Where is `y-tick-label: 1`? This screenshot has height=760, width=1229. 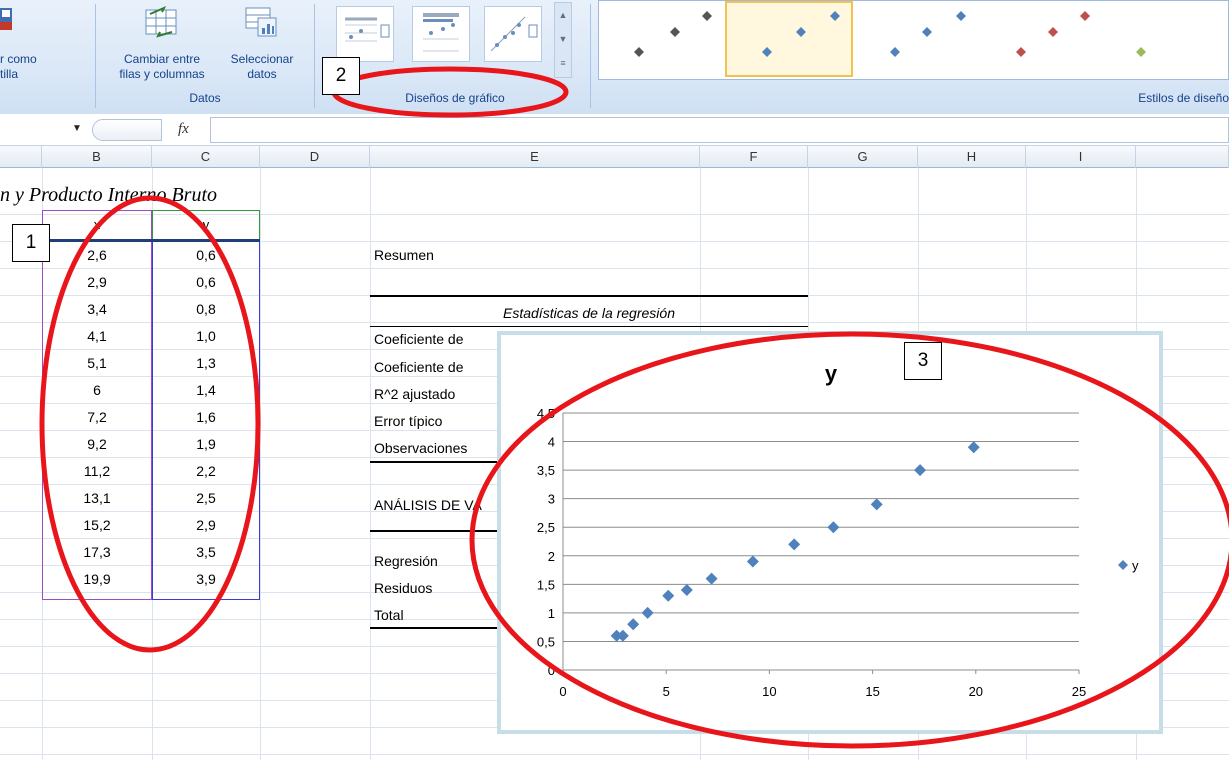
y-tick-label: 1 is located at coordinates (551, 613).